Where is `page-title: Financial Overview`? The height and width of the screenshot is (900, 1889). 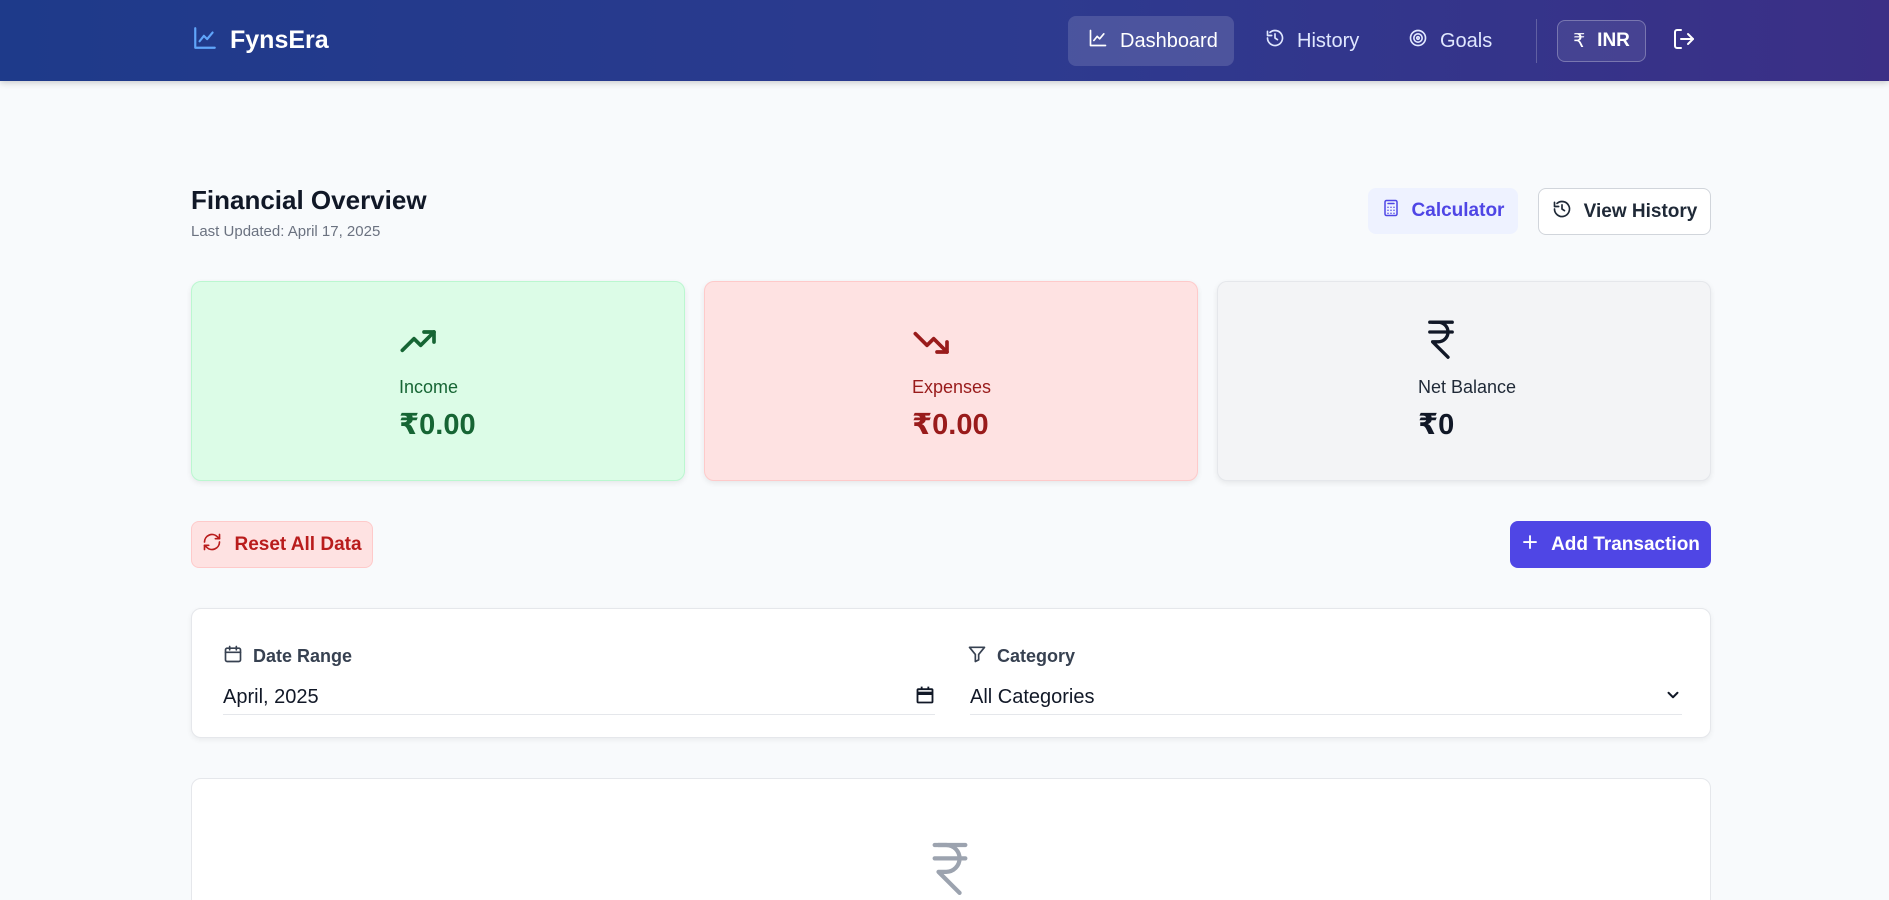
page-title: Financial Overview is located at coordinates (309, 200).